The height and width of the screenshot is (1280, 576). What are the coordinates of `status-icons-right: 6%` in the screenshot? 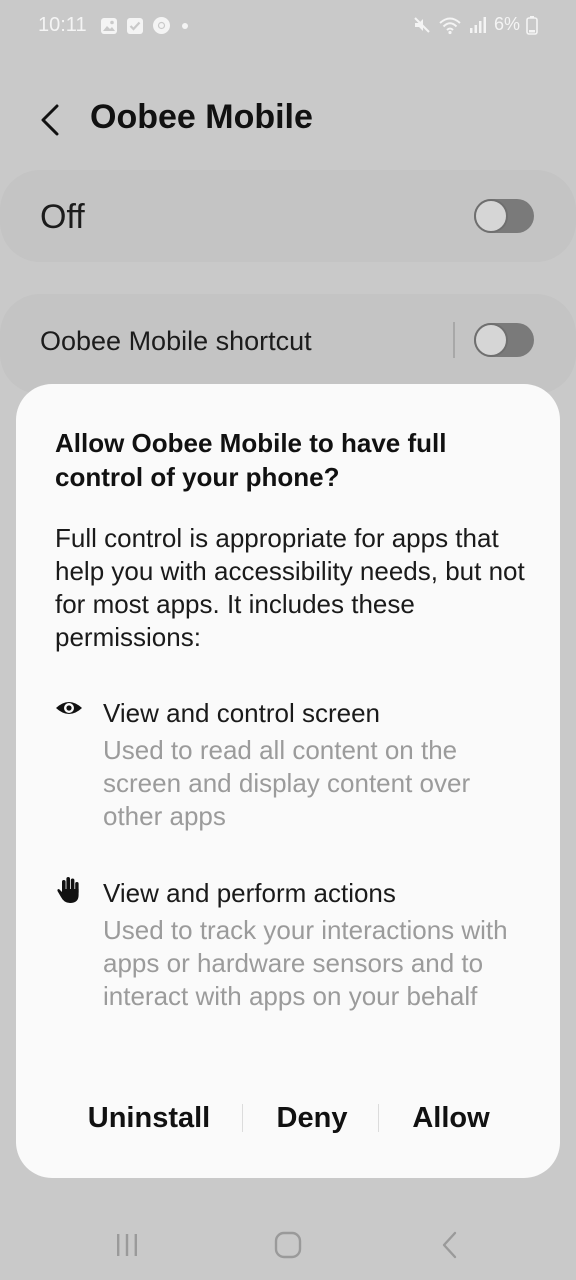 It's located at (475, 24).